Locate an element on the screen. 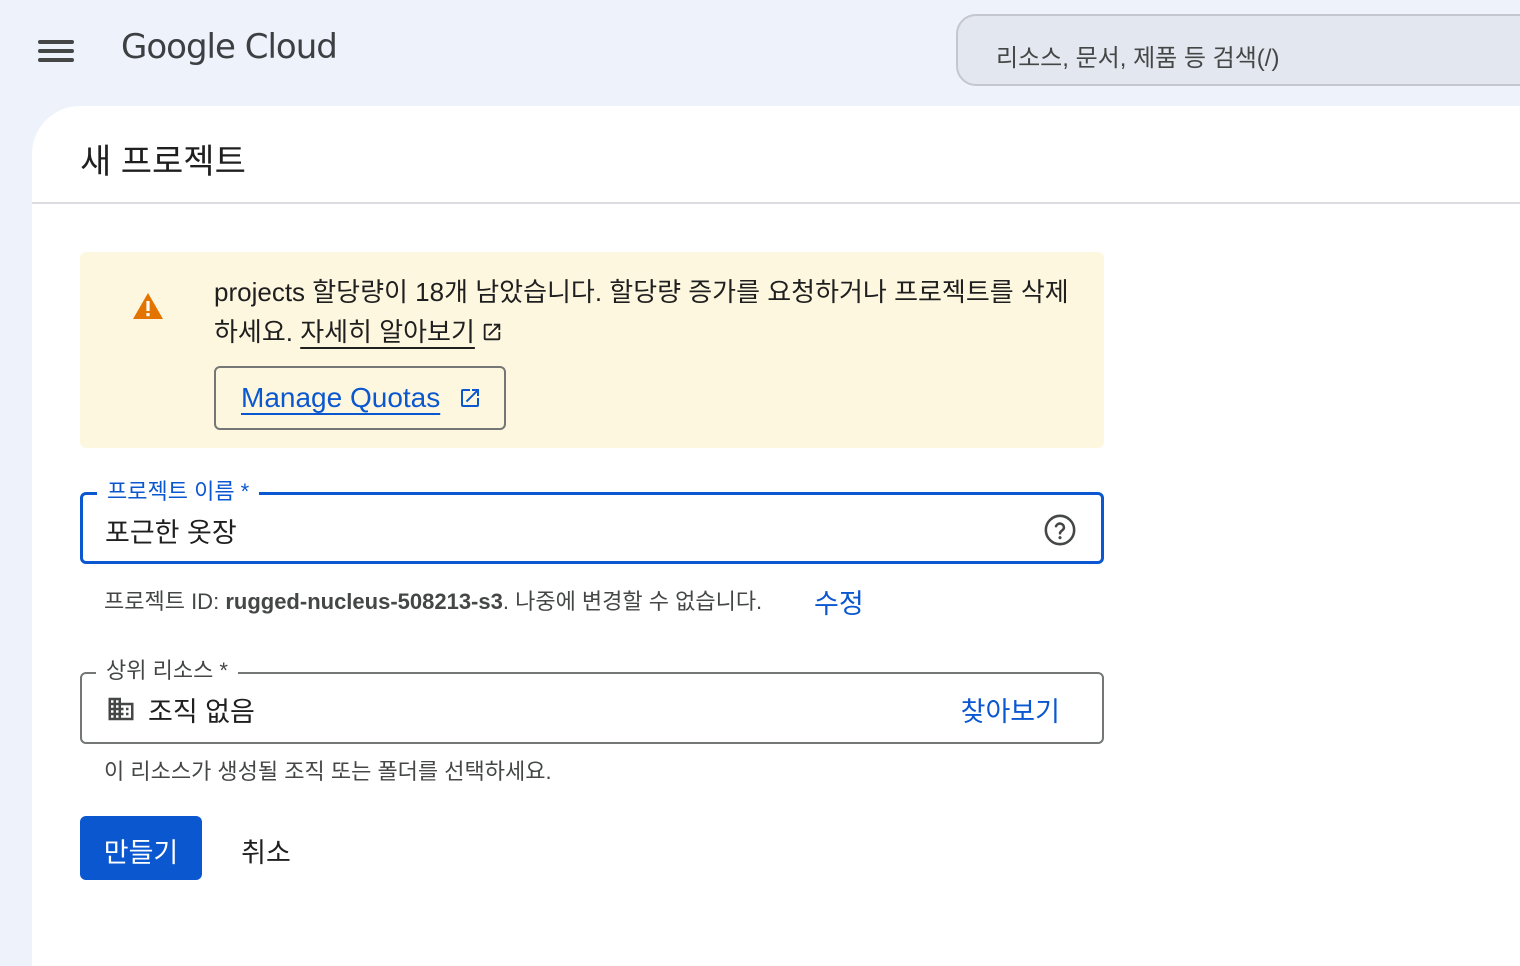 The image size is (1520, 966). parent-resource-helper: 이 리소스가 생성될 조직 또는 폴더를 선택하세요. is located at coordinates (328, 771).